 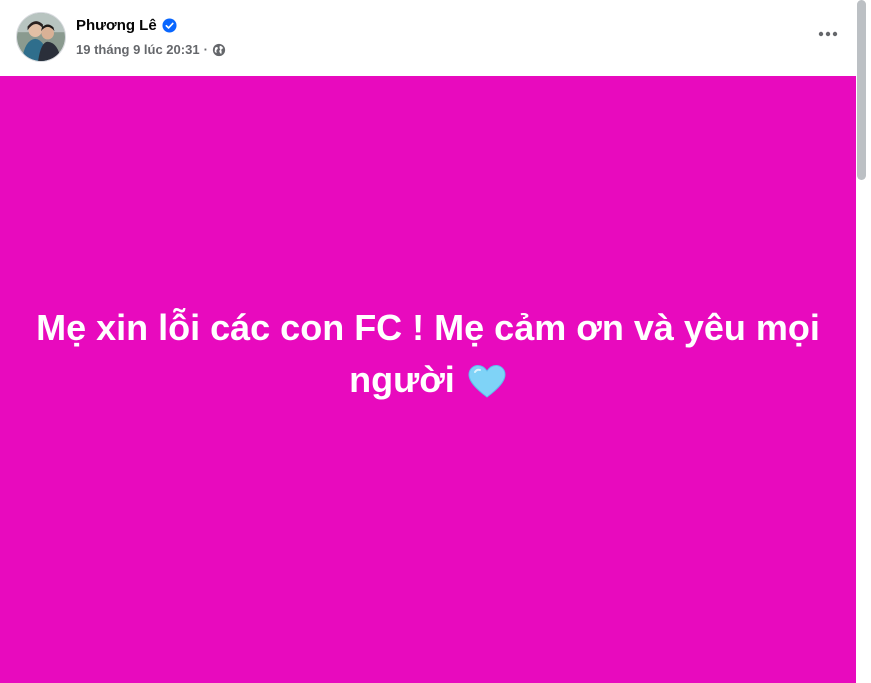 What do you see at coordinates (428, 38) in the screenshot?
I see `post-header: Phương Lê 19 tháng 9 lúc 20:31 ·` at bounding box center [428, 38].